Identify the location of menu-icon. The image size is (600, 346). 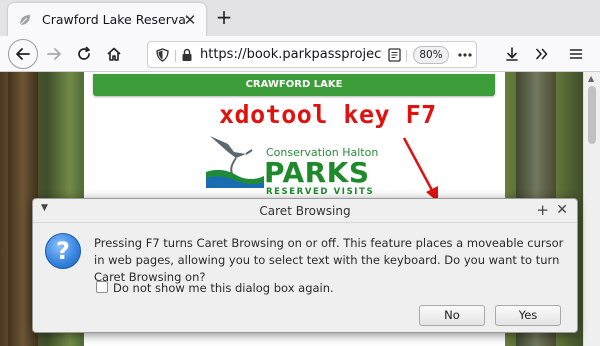
(576, 54).